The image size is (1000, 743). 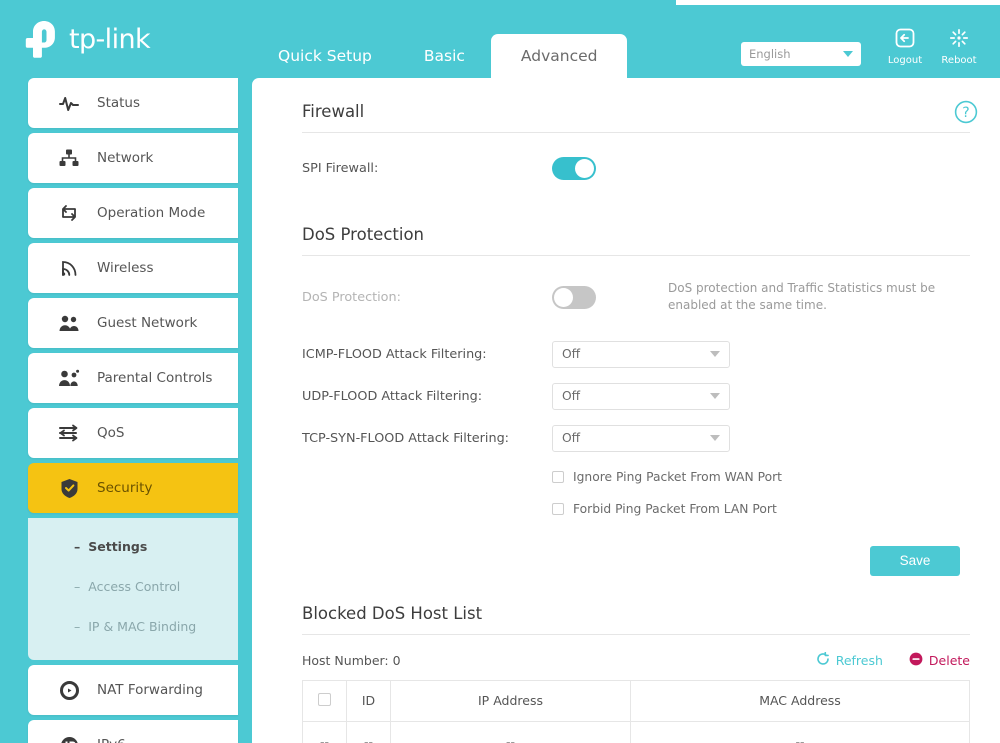 What do you see at coordinates (351, 297) in the screenshot?
I see `dos-protection-label: DoS Protection:` at bounding box center [351, 297].